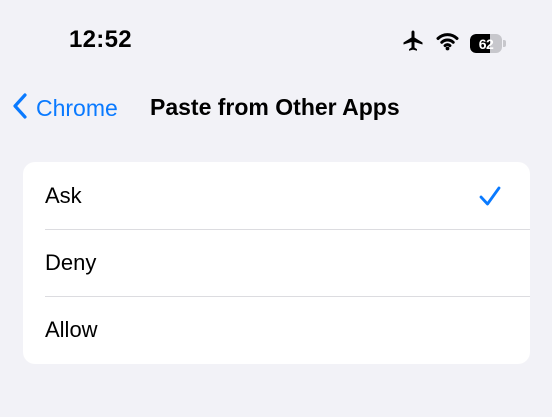 Image resolution: width=552 pixels, height=417 pixels. What do you see at coordinates (447, 43) in the screenshot?
I see `wifi-icon` at bounding box center [447, 43].